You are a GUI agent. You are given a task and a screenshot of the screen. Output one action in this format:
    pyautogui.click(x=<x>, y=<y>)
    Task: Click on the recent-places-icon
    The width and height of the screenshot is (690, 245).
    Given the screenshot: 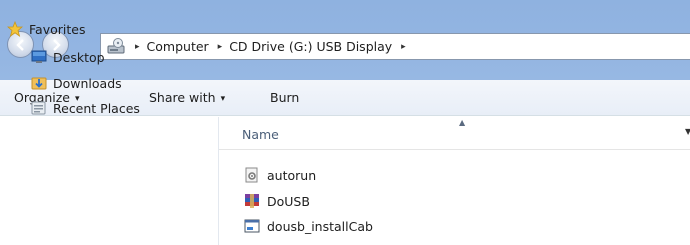 What is the action you would take?
    pyautogui.click(x=39, y=108)
    